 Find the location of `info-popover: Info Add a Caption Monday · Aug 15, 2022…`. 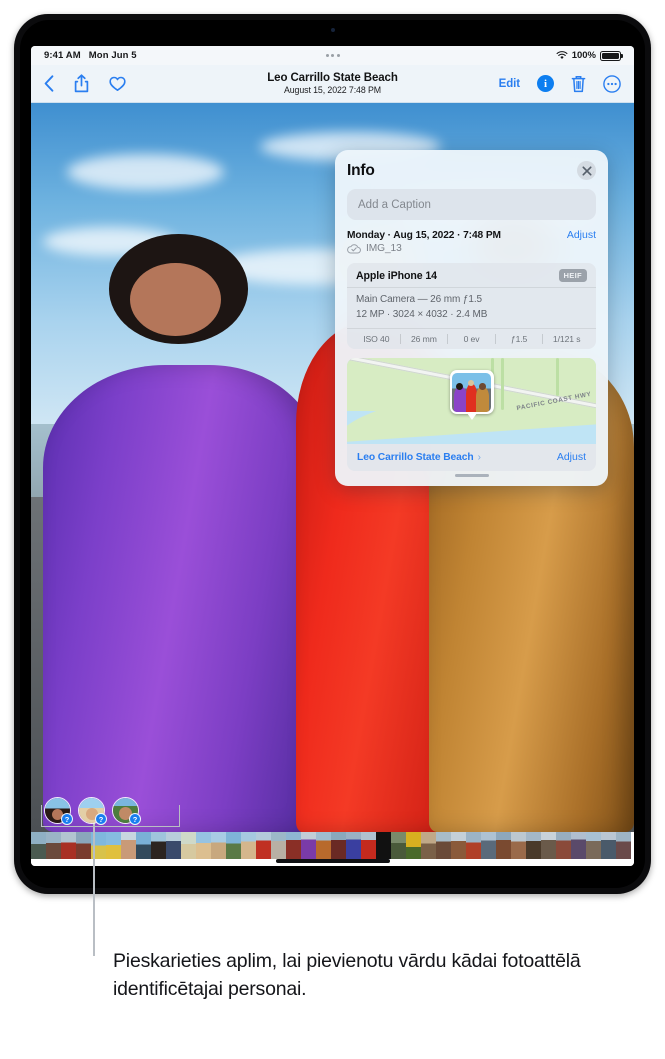

info-popover: Info Add a Caption Monday · Aug 15, 2022… is located at coordinates (471, 318).